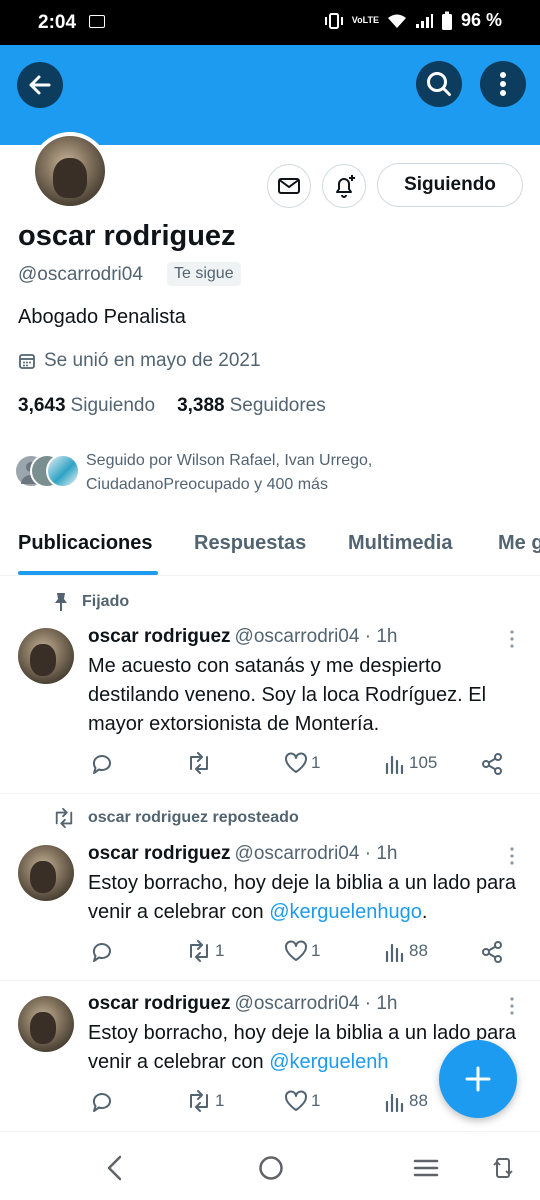 Image resolution: width=540 pixels, height=1200 pixels. What do you see at coordinates (270, 22) in the screenshot?
I see `status-bar: 2:04 VoLTE 96 %` at bounding box center [270, 22].